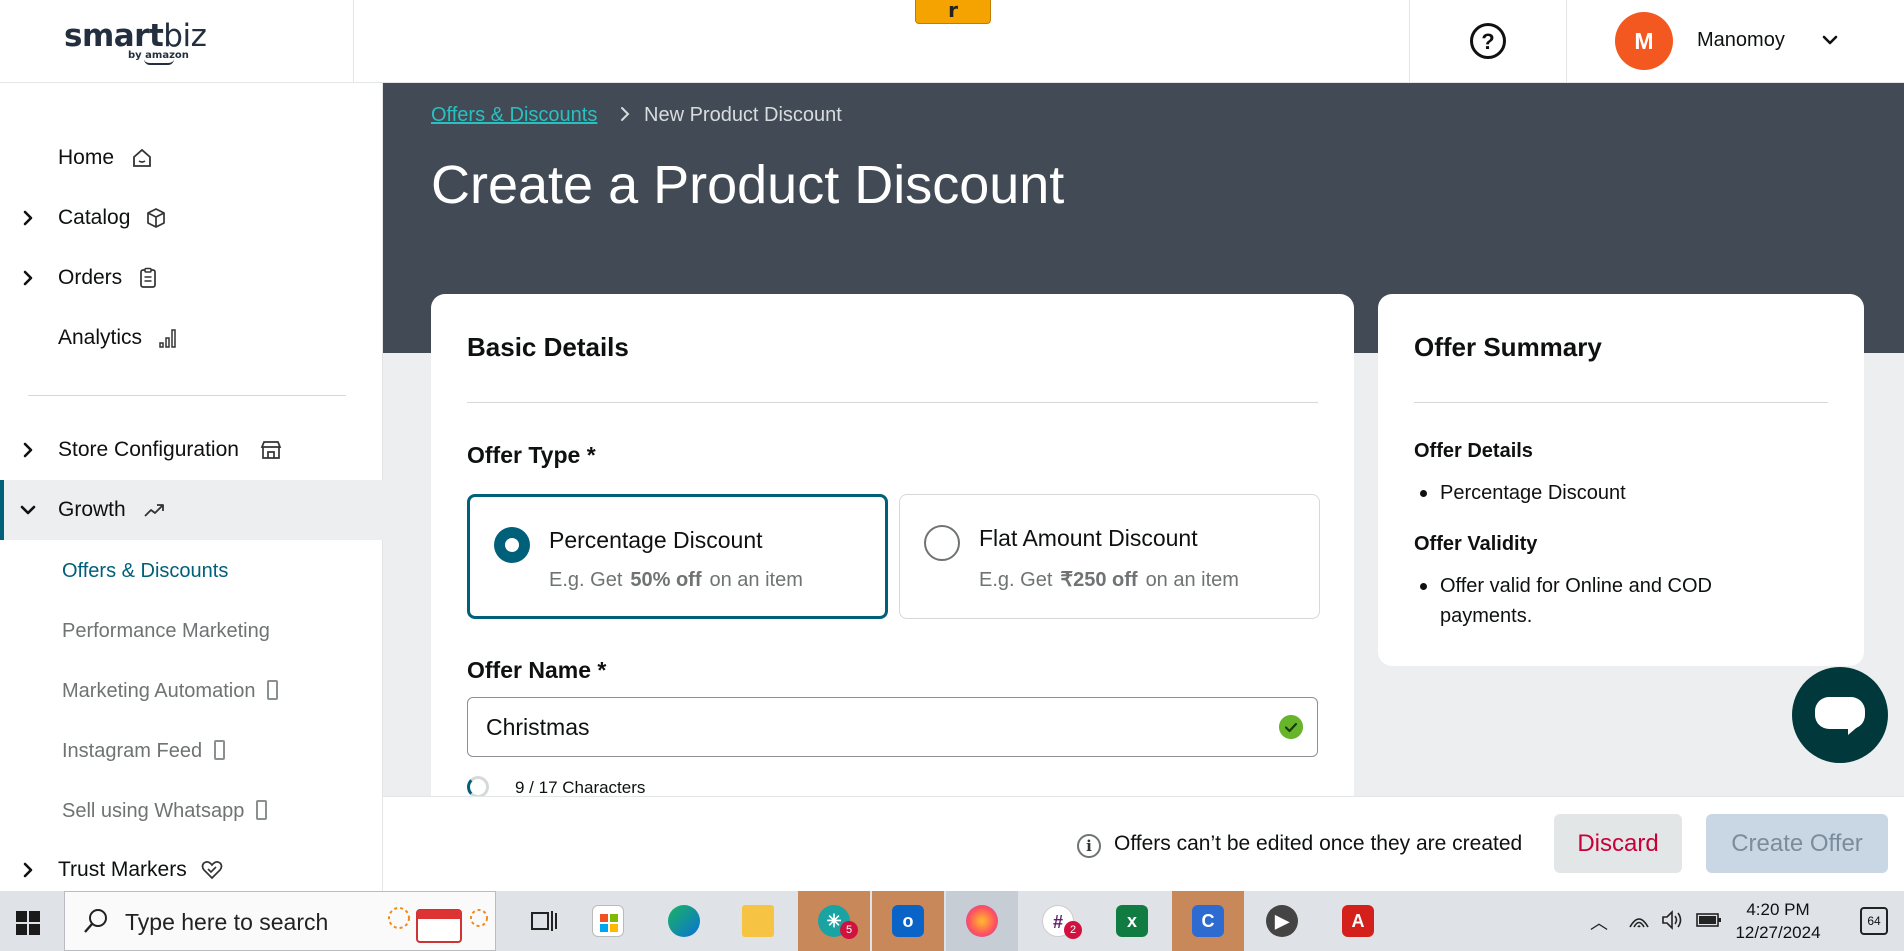 The height and width of the screenshot is (951, 1904). What do you see at coordinates (438, 925) in the screenshot?
I see `calendar-decoration-icon` at bounding box center [438, 925].